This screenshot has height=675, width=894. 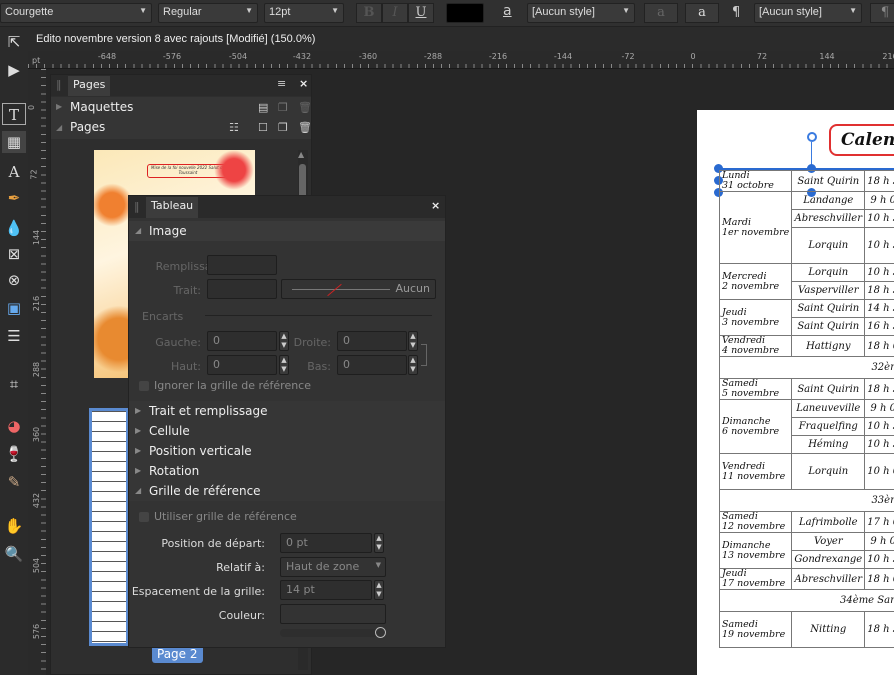 I want to click on collapse-icon: ◢, so click(x=59, y=127).